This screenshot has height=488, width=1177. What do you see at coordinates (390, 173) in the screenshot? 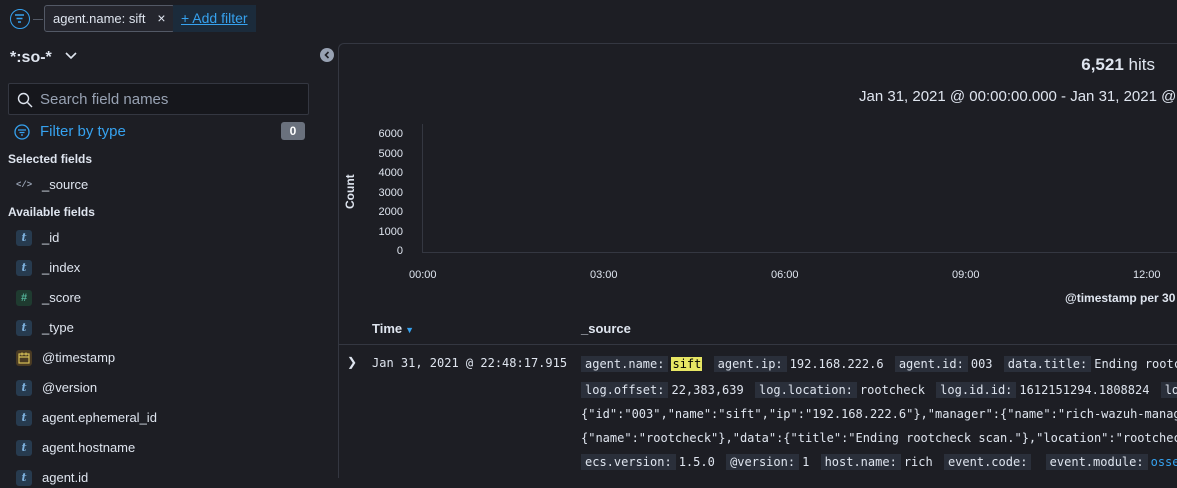
I see `y-tick: 4000` at bounding box center [390, 173].